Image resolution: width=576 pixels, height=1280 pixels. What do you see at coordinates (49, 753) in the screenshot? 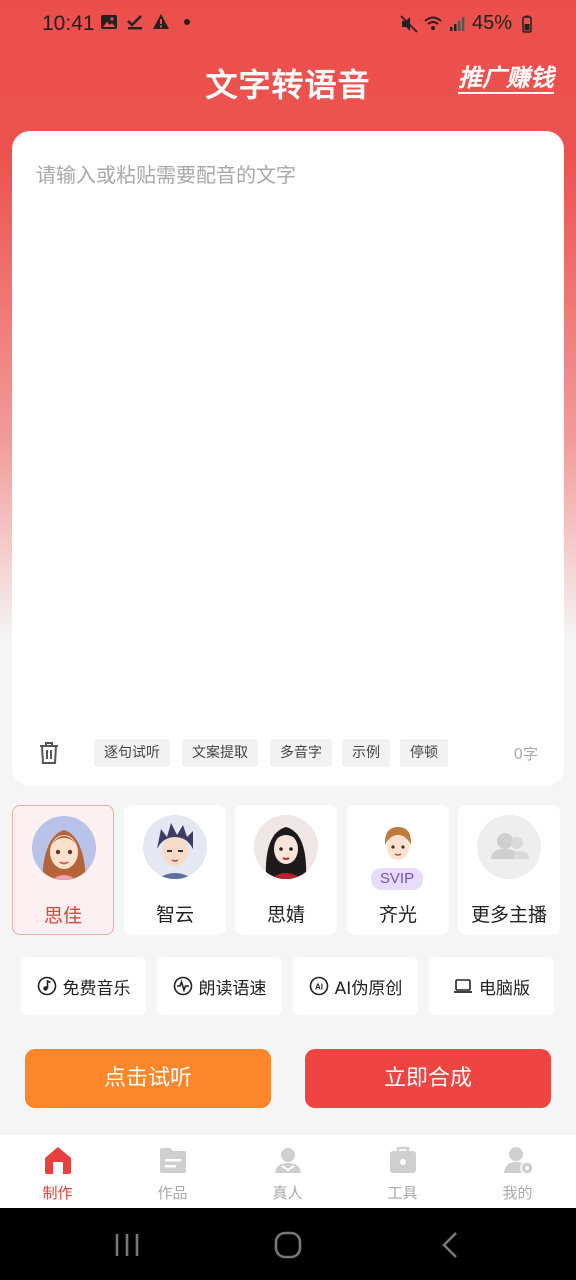
I see `trash-icon` at bounding box center [49, 753].